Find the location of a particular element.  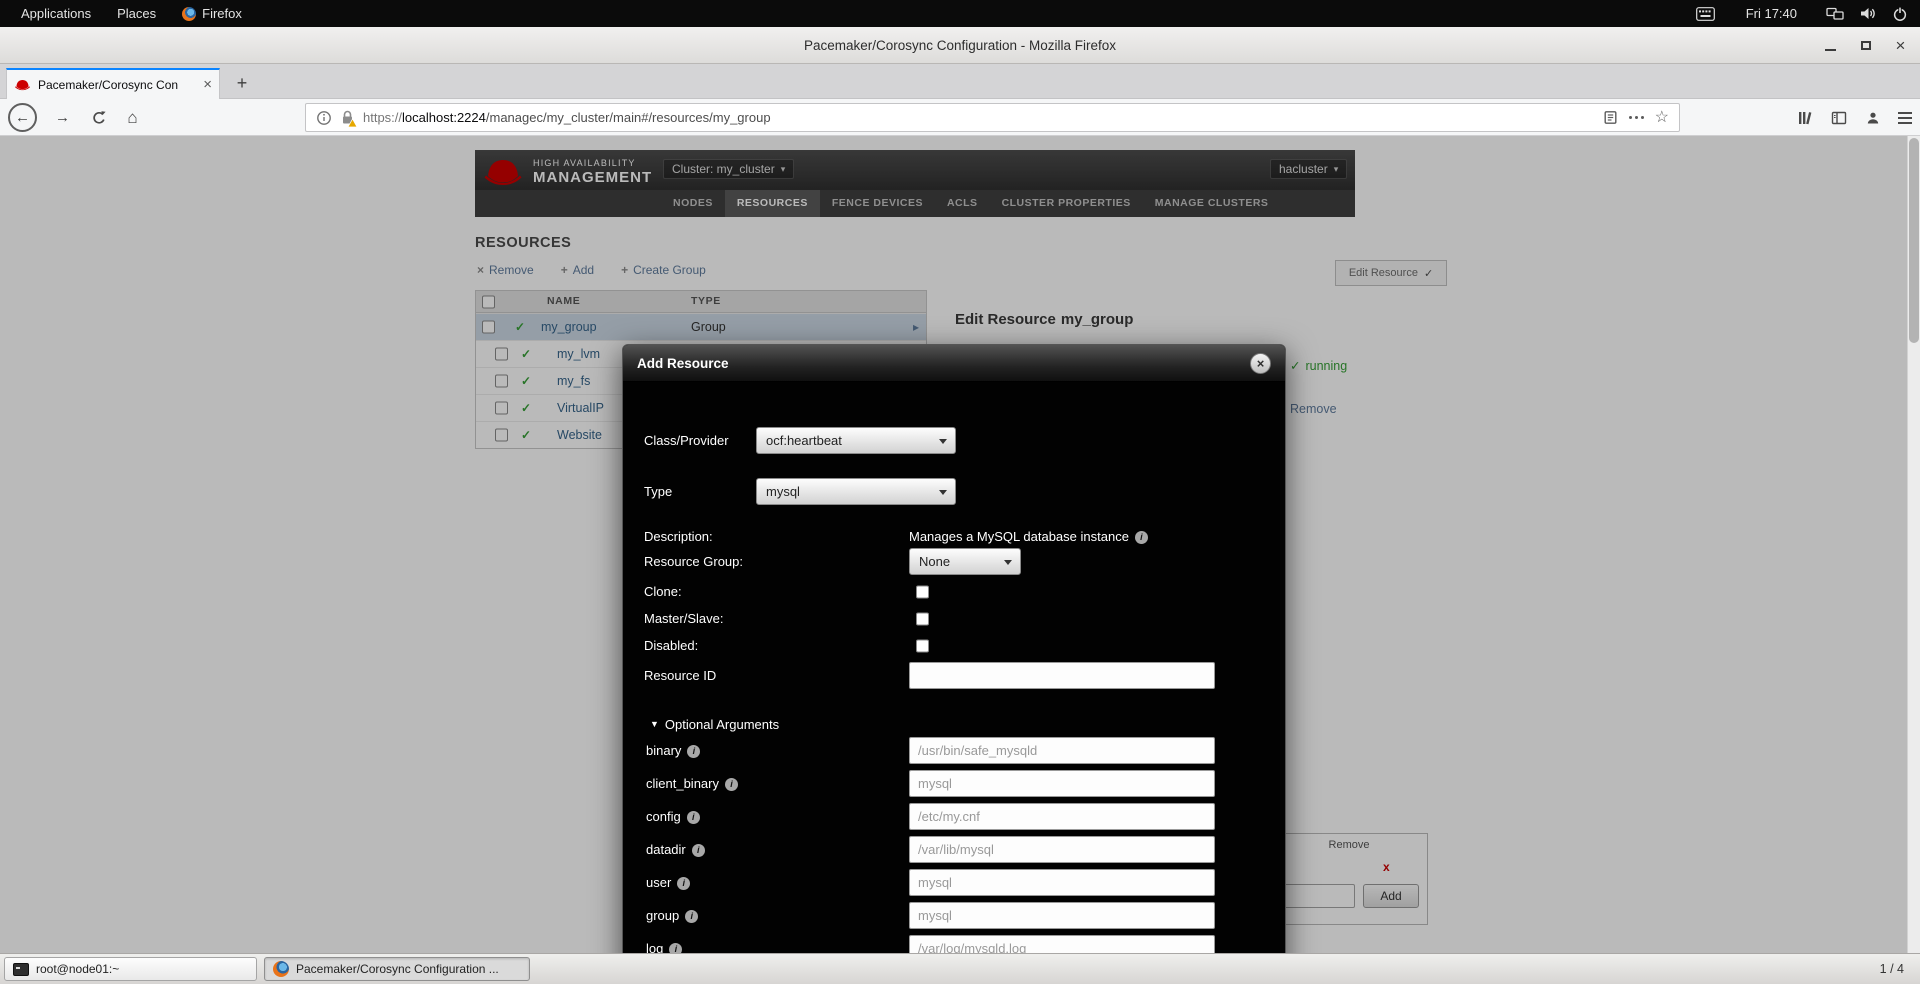

library-icon is located at coordinates (1804, 117).